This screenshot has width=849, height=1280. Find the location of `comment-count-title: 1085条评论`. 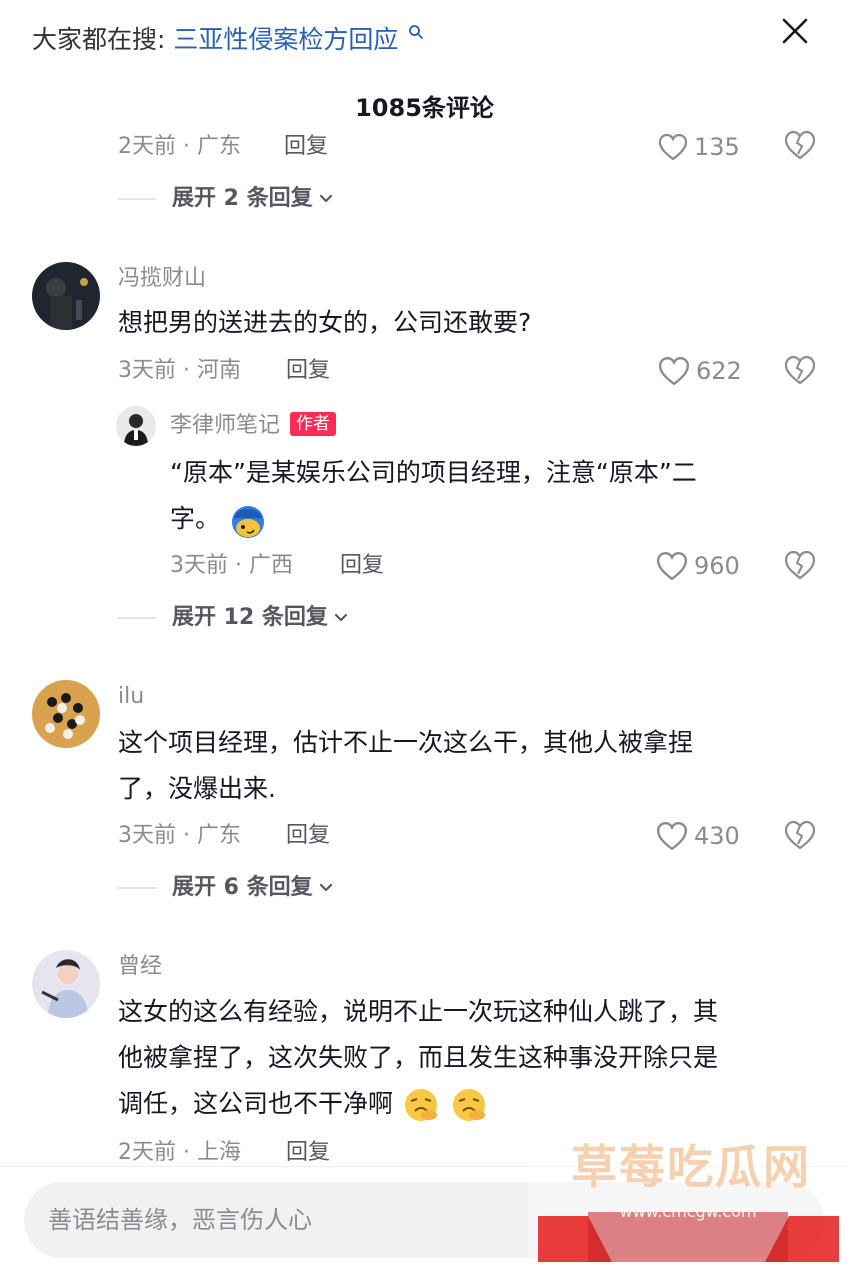

comment-count-title: 1085条评论 is located at coordinates (424, 108).